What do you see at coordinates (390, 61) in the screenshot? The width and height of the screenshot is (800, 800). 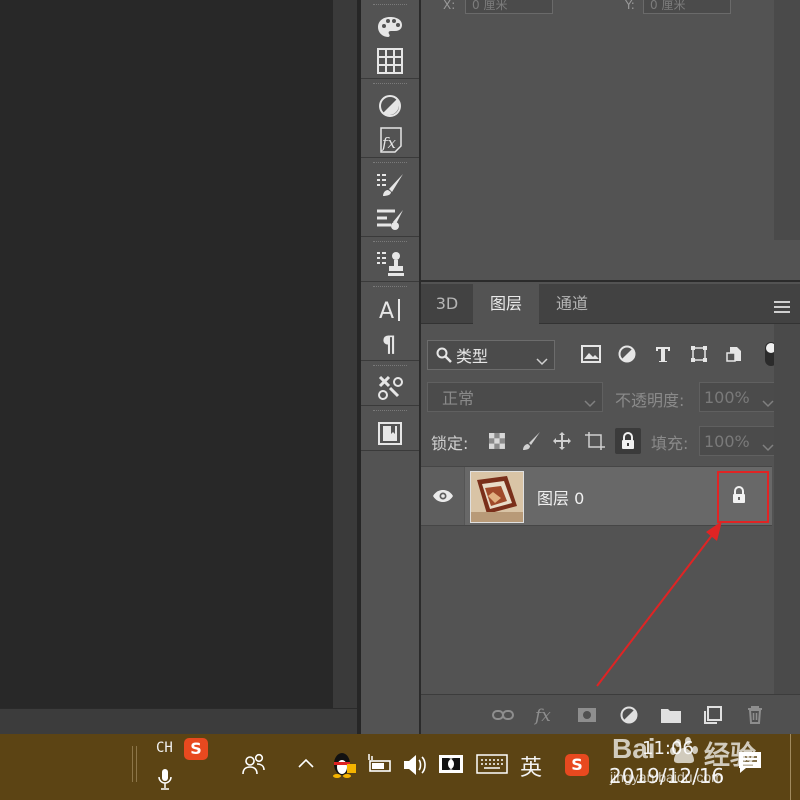 I see `swatches-grid-icon` at bounding box center [390, 61].